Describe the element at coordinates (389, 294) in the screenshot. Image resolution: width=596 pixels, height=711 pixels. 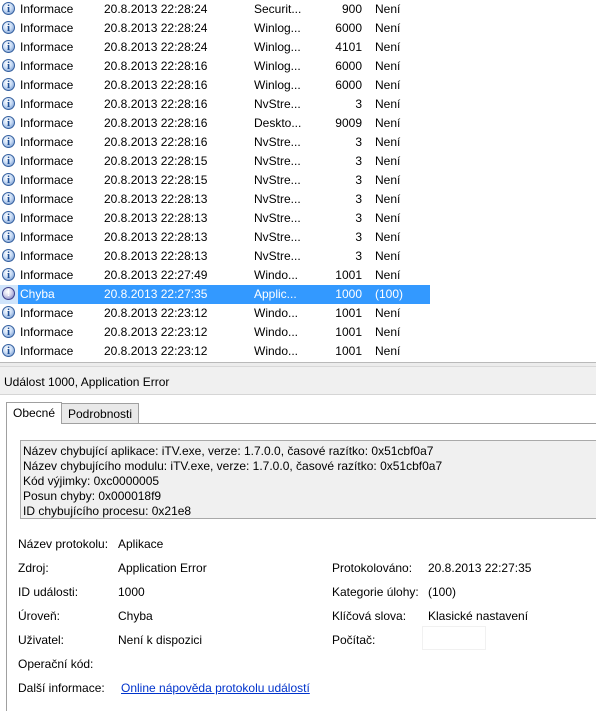
I see `event-task: (100)` at that location.